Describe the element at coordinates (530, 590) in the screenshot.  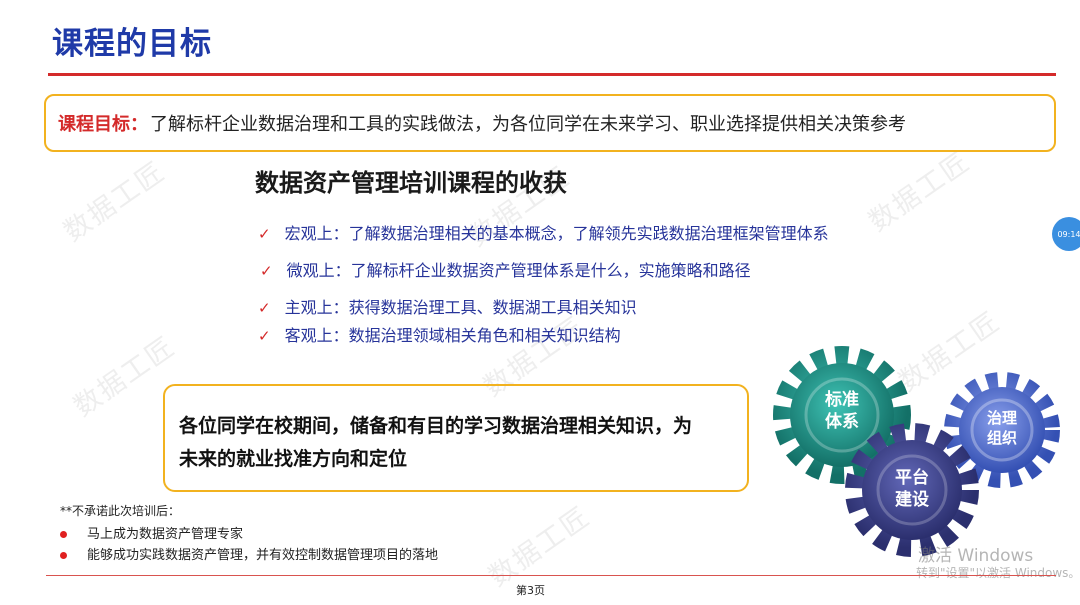
I see `page-number: 第3页` at that location.